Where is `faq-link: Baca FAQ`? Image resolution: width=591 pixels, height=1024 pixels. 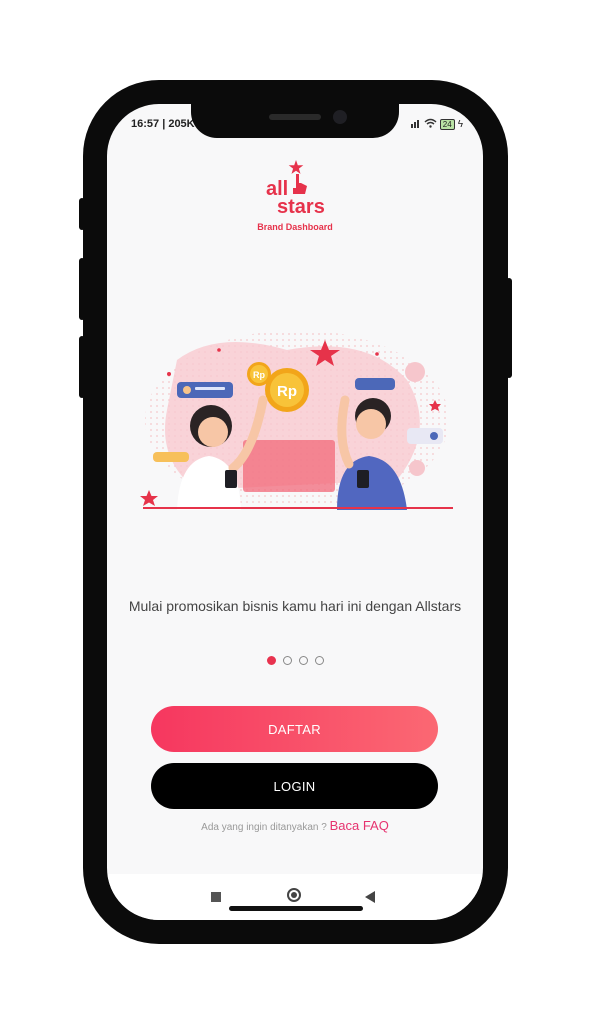 faq-link: Baca FAQ is located at coordinates (359, 825).